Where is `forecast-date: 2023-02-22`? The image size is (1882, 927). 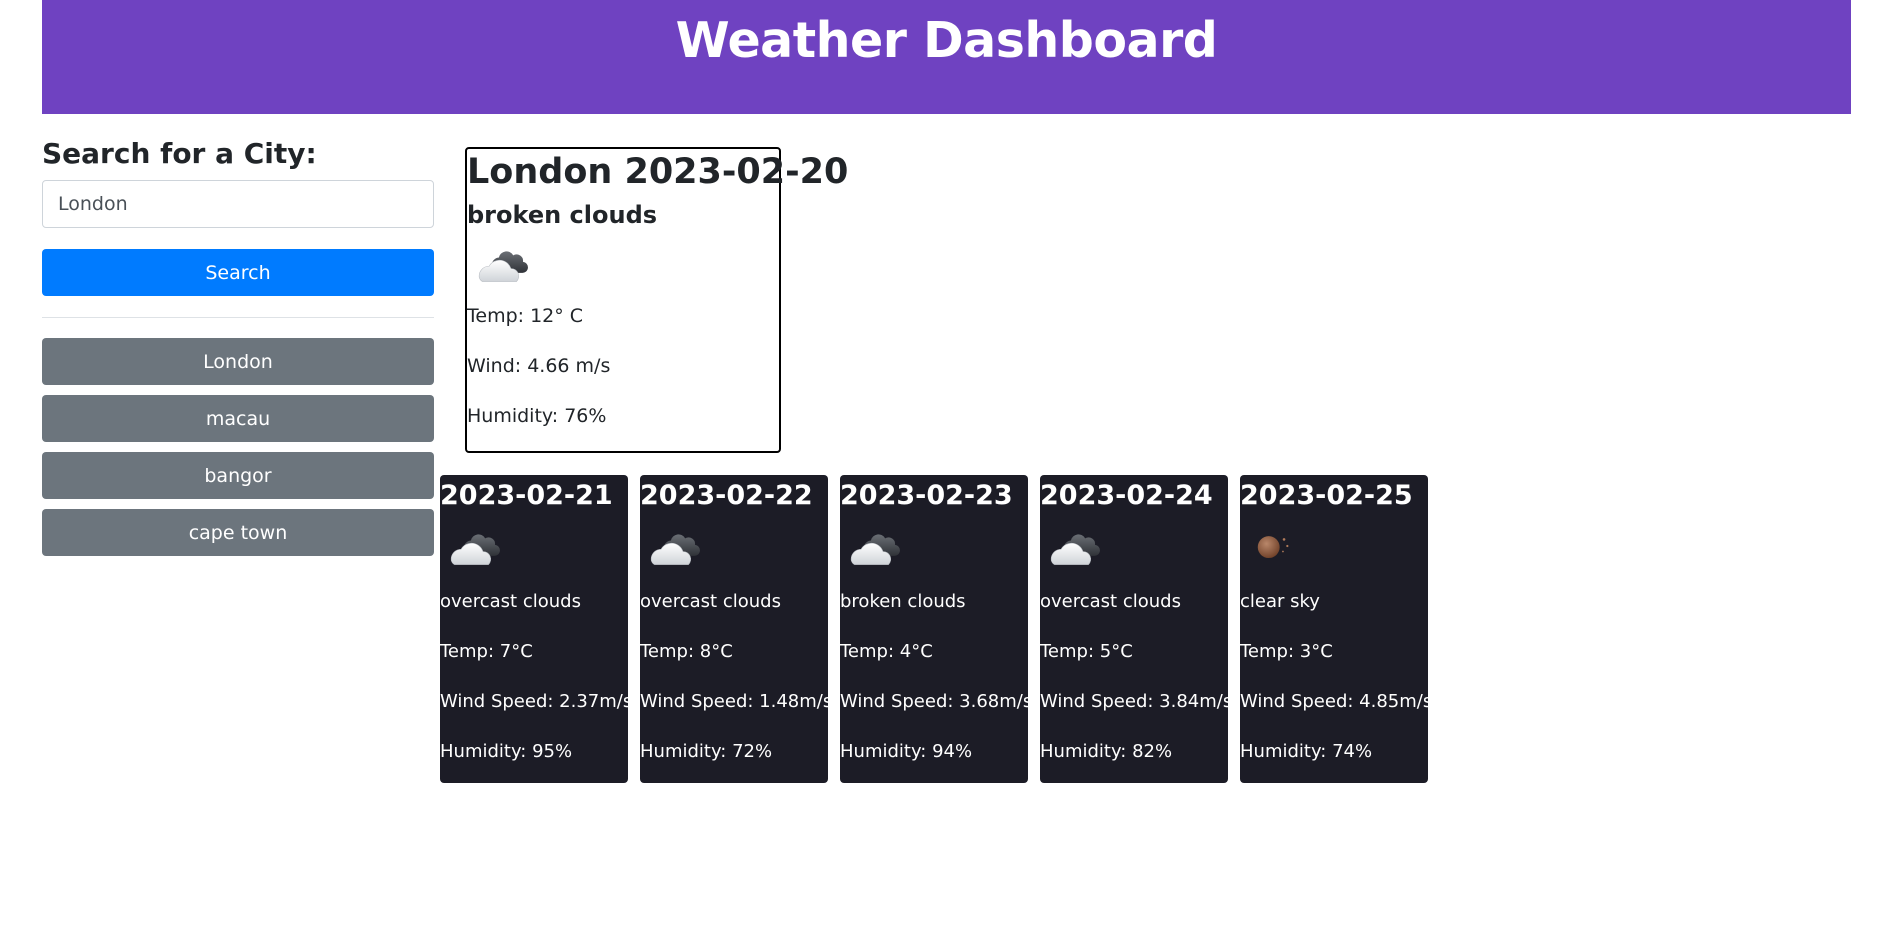
forecast-date: 2023-02-22 is located at coordinates (726, 495).